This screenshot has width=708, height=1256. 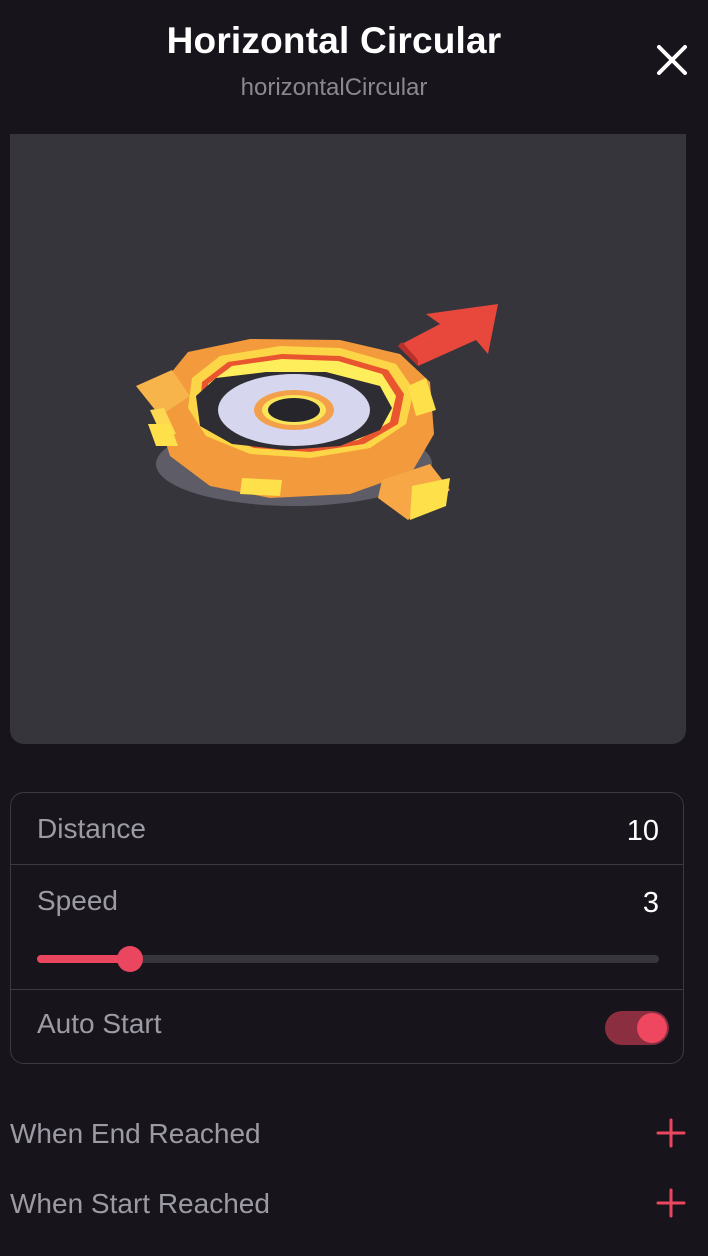 I want to click on add-start-action-button, so click(x=671, y=1203).